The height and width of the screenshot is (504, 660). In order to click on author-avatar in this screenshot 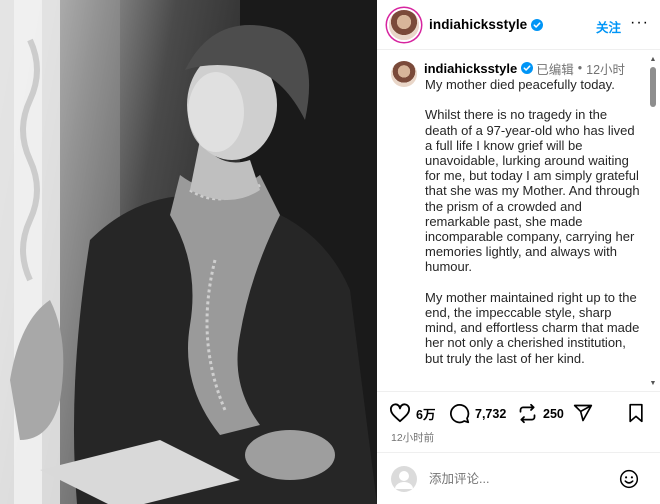, I will do `click(404, 24)`.